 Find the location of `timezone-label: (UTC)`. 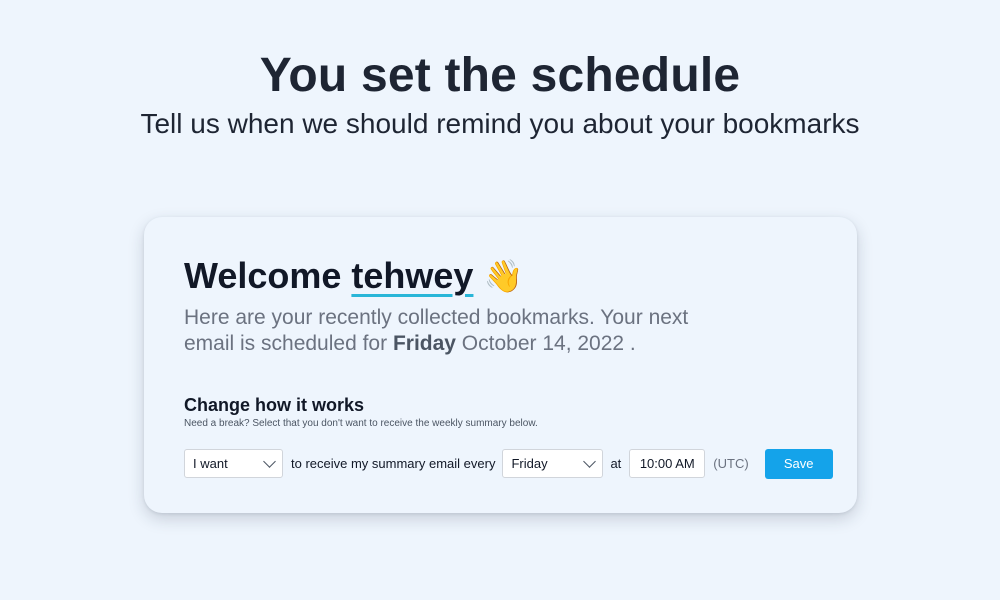

timezone-label: (UTC) is located at coordinates (731, 463).